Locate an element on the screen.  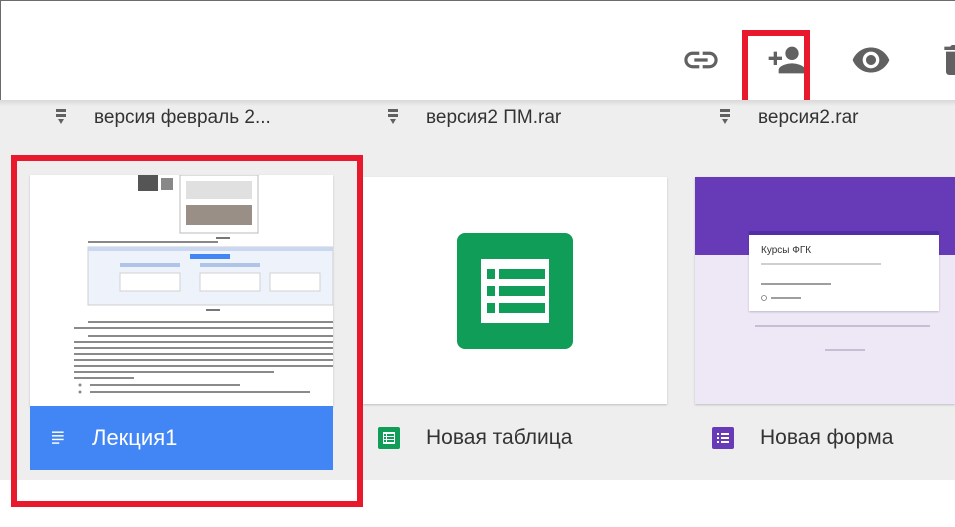
form-preview-card: Курсы ФГК is located at coordinates (844, 271).